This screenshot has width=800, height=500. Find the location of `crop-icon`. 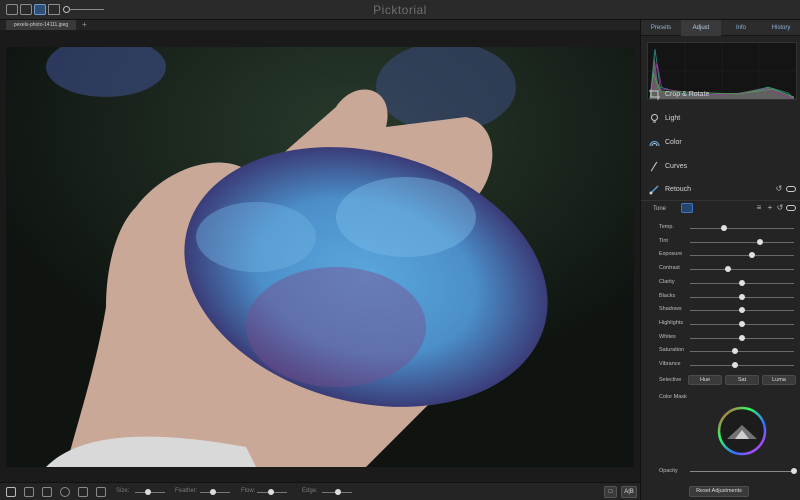

crop-icon is located at coordinates (654, 94).